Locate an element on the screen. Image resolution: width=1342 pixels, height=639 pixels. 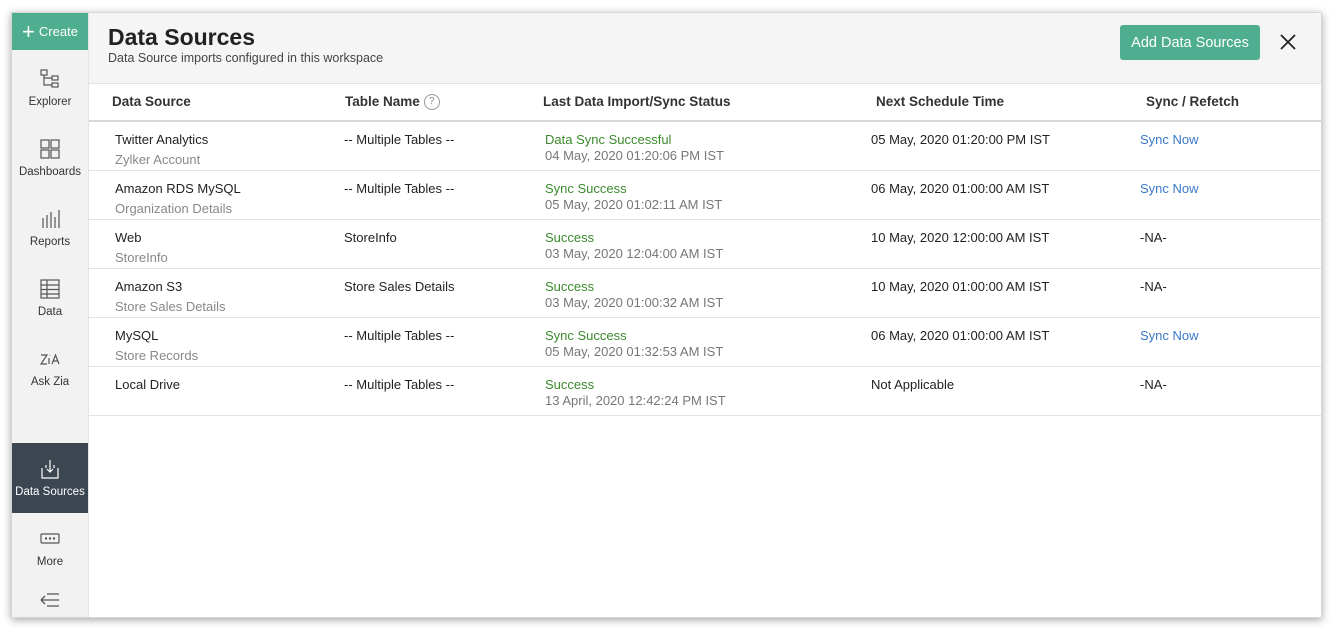
sidebar-item-dashboards: Dashboards is located at coordinates (50, 158).